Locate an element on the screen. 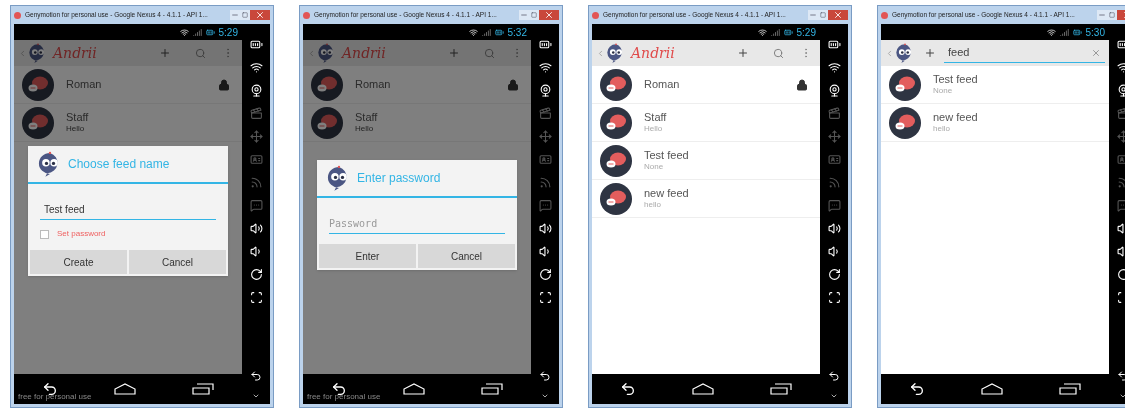 The image size is (1125, 412). dialog-title: Choose feed name is located at coordinates (119, 164).